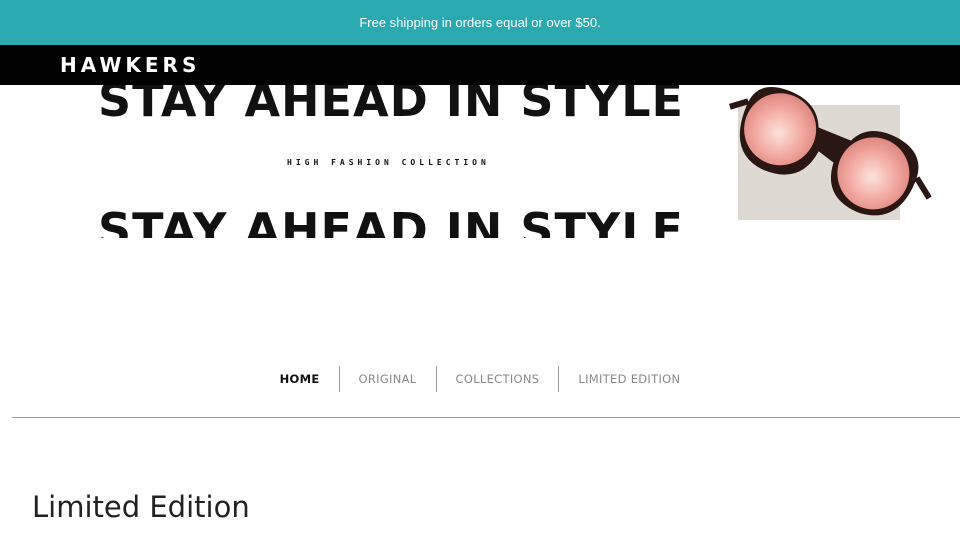  What do you see at coordinates (387, 379) in the screenshot?
I see `nav-item-original: ORIGINAL` at bounding box center [387, 379].